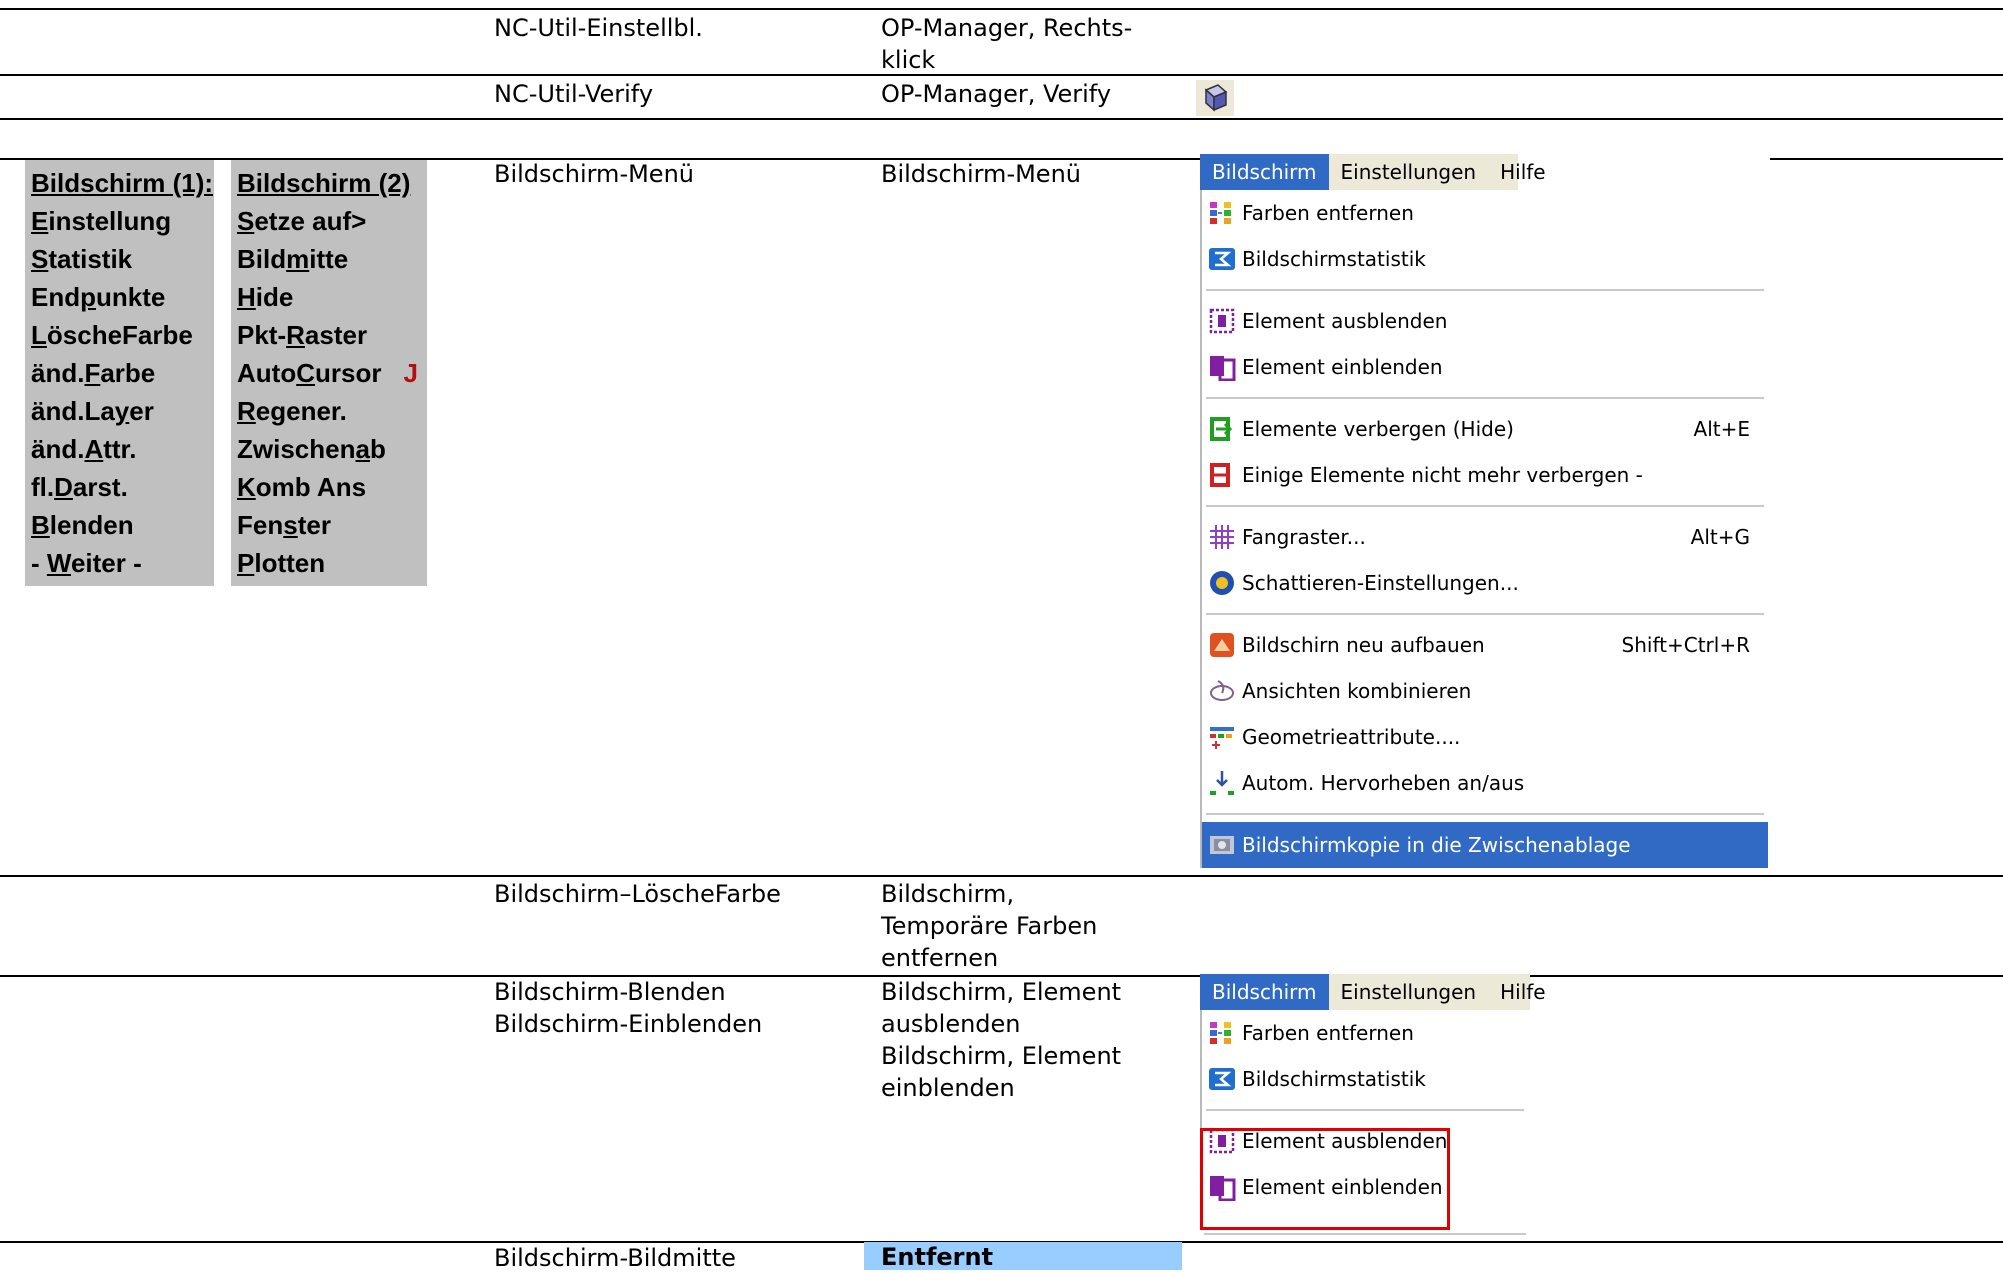 Image resolution: width=2003 pixels, height=1274 pixels. Describe the element at coordinates (1222, 583) in the screenshot. I see `shading-settings-icon` at that location.